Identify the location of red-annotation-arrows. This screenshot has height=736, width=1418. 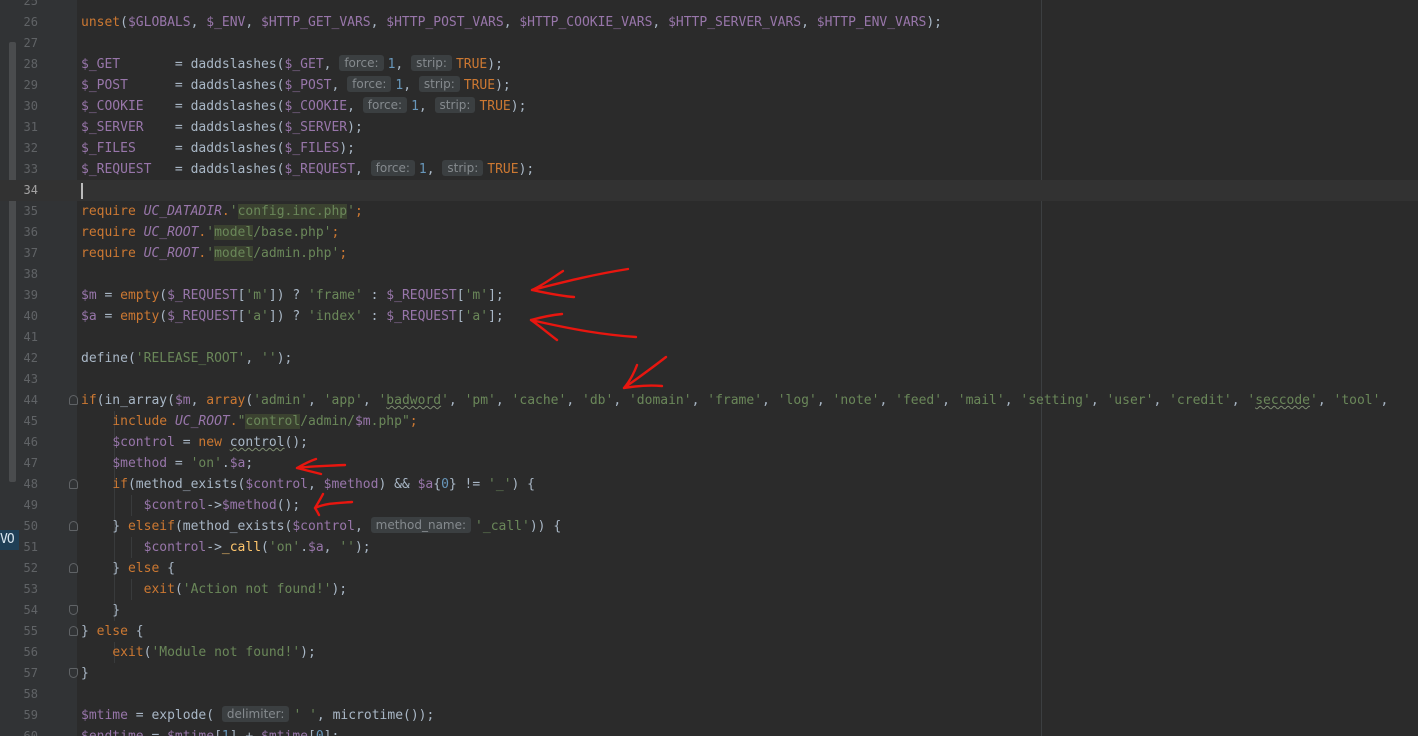
(481, 392).